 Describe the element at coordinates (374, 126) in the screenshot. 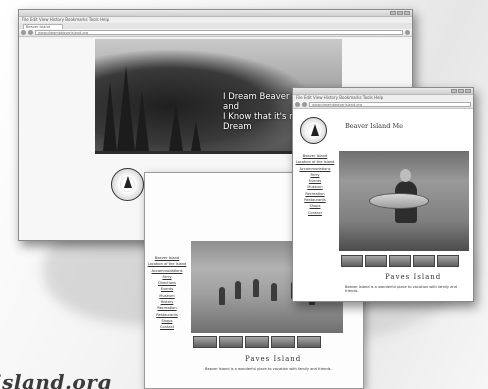

I see `page-title: Beaver Island Me` at that location.